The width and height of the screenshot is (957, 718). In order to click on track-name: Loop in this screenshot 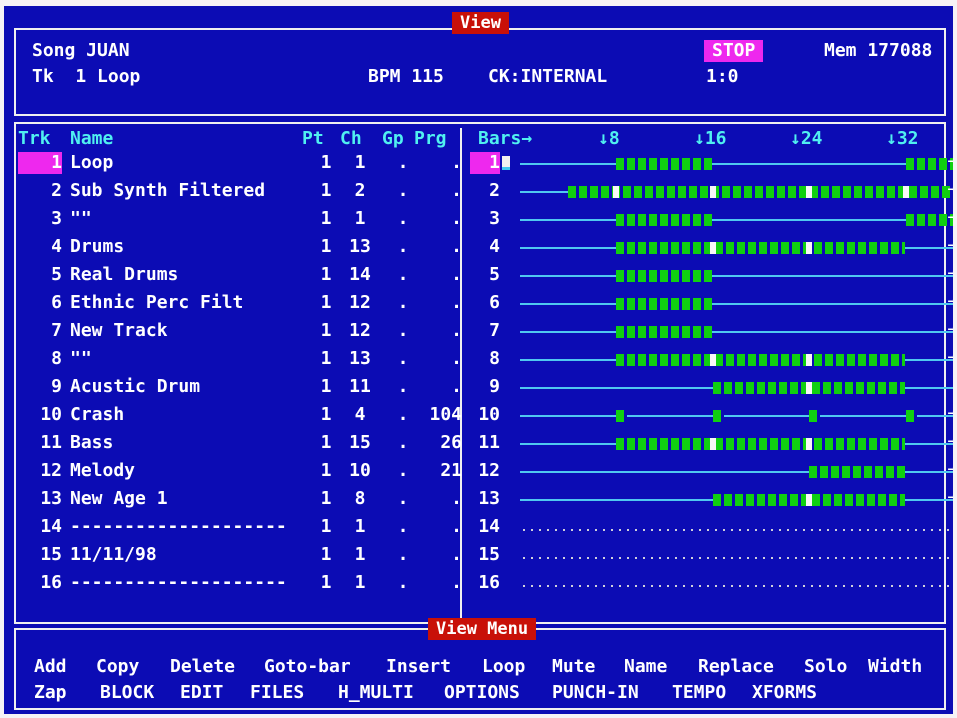, I will do `click(91, 163)`.